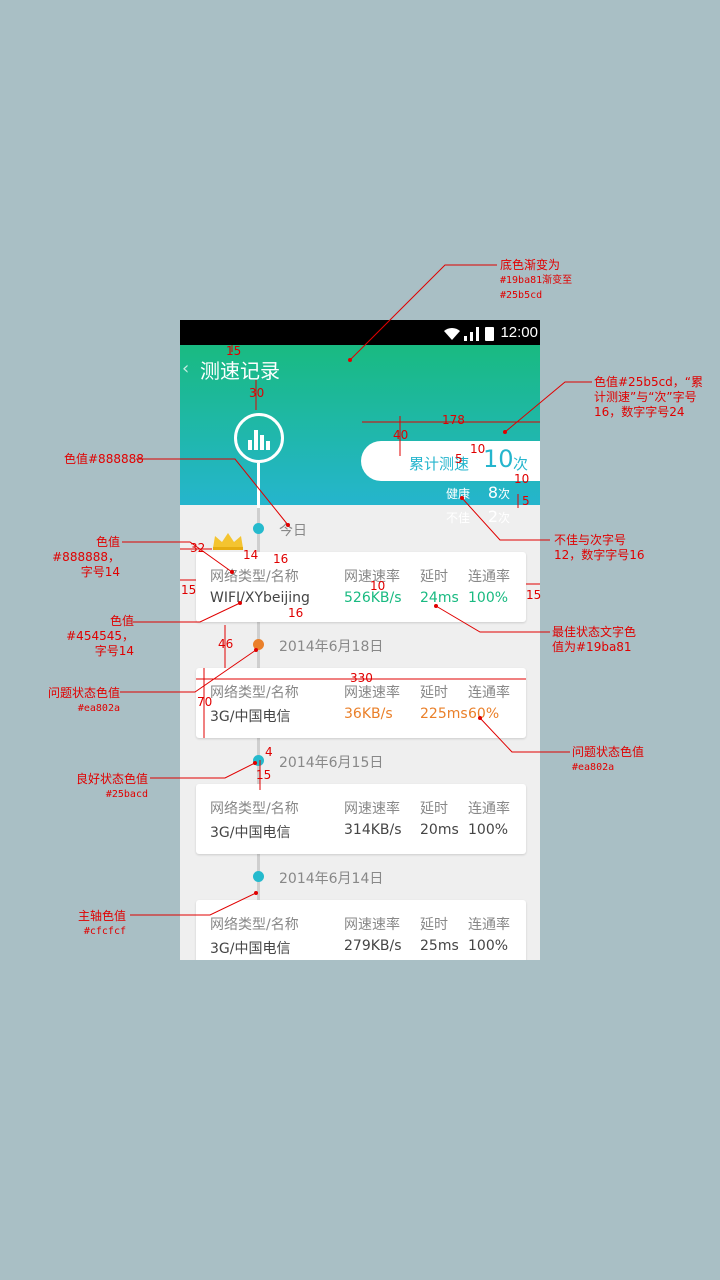 Image resolution: width=720 pixels, height=1280 pixels. I want to click on annotation-date-color: 色值#888888， 字号14, so click(86, 557).